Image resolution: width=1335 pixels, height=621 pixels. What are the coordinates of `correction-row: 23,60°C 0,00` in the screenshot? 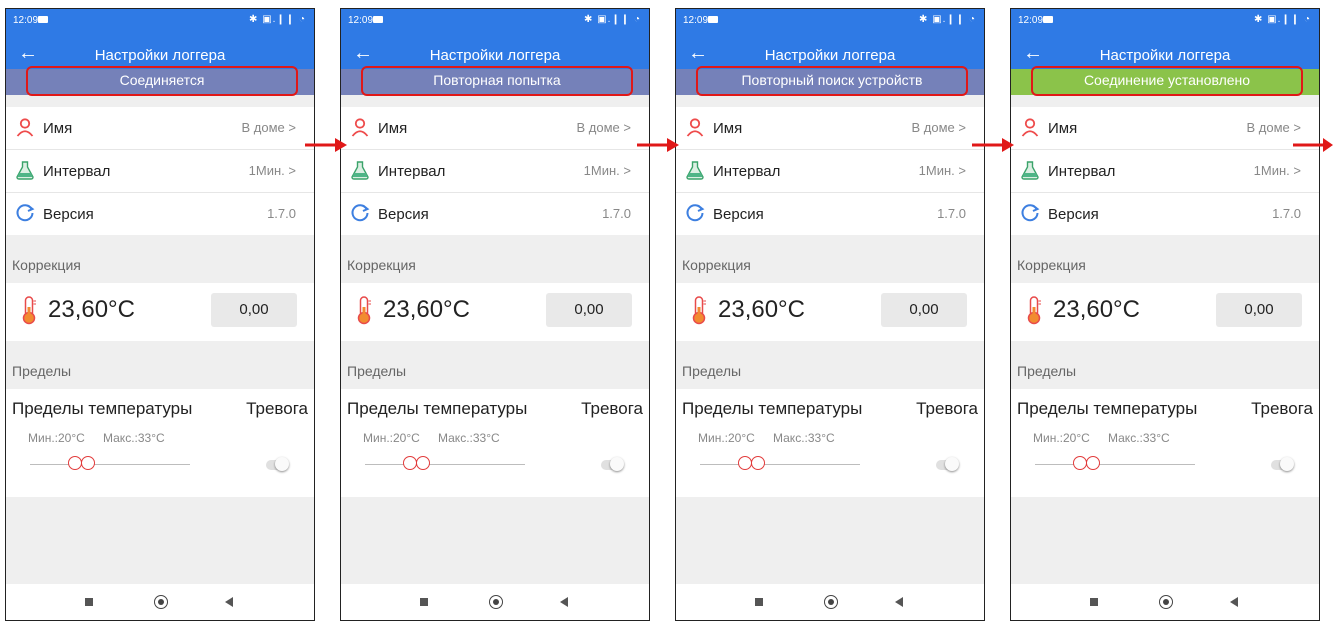 It's located at (1165, 312).